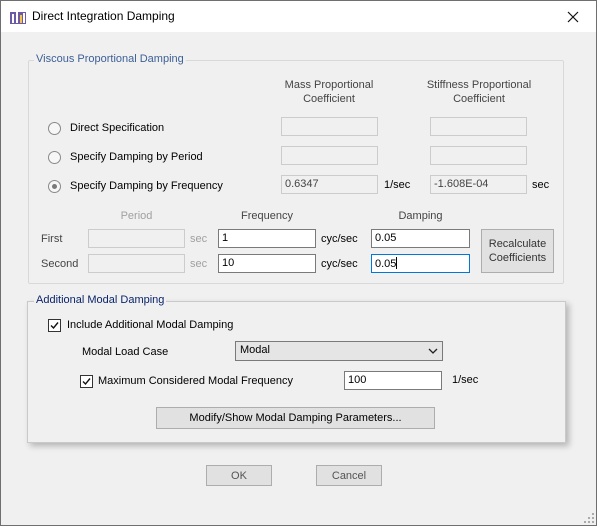  Describe the element at coordinates (298, 16) in the screenshot. I see `title-bar: Direct Integration Damping` at that location.